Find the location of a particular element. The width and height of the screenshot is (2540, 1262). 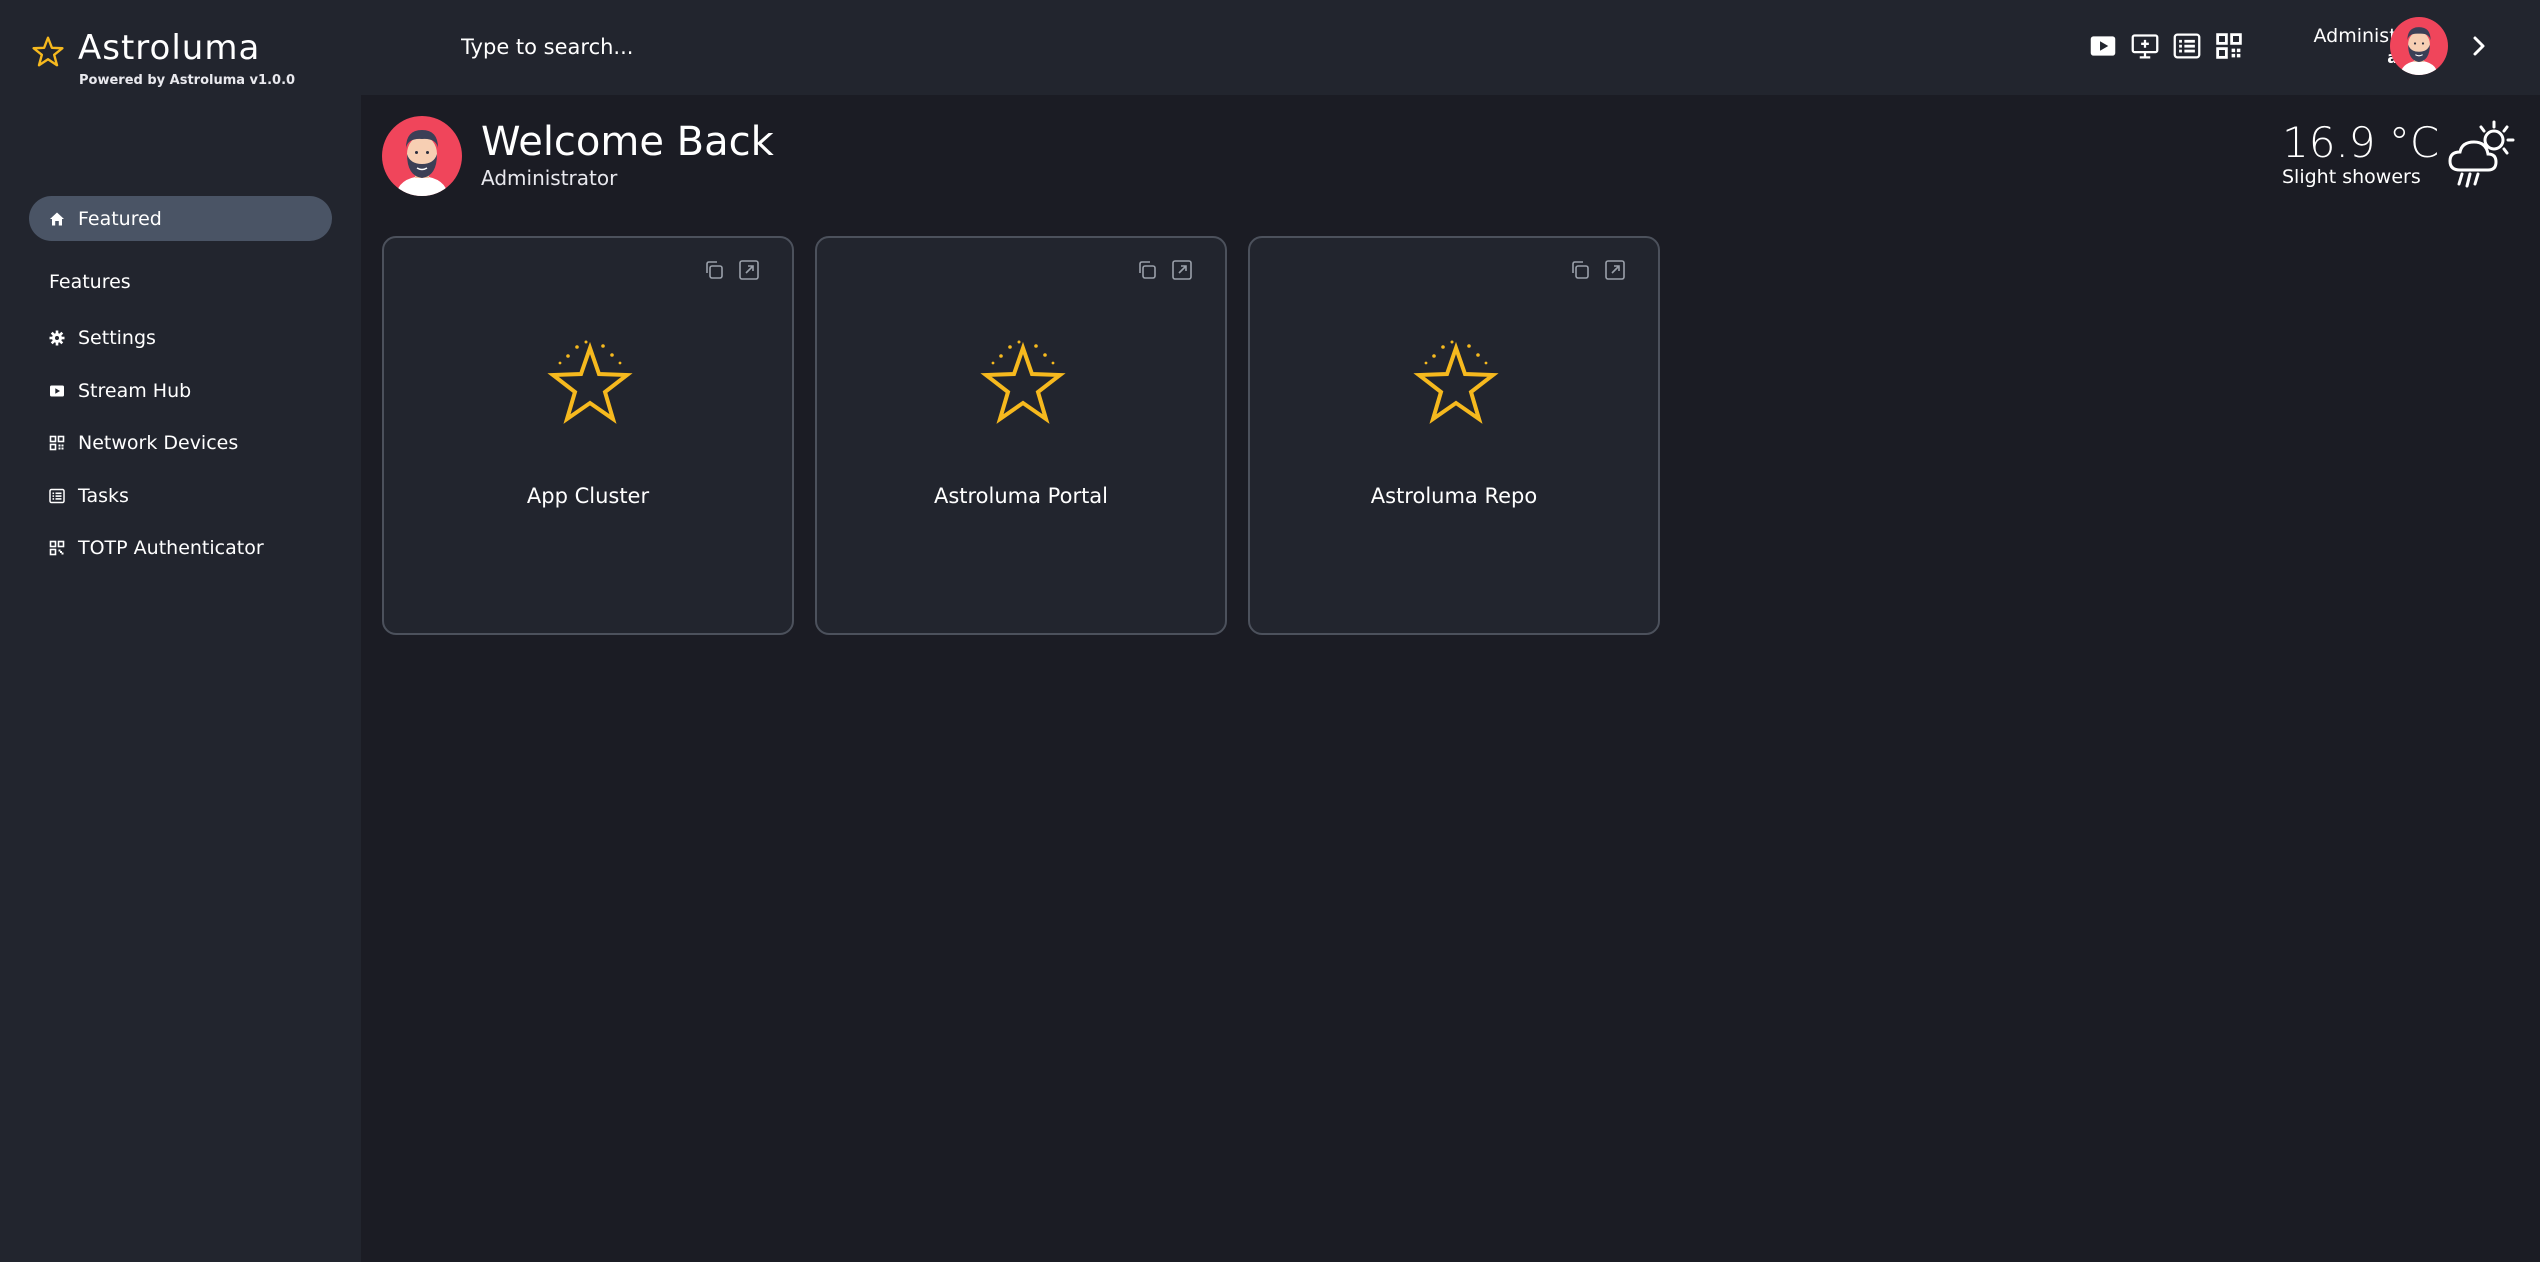

sidebar-item-label: Network Devices is located at coordinates (158, 443).